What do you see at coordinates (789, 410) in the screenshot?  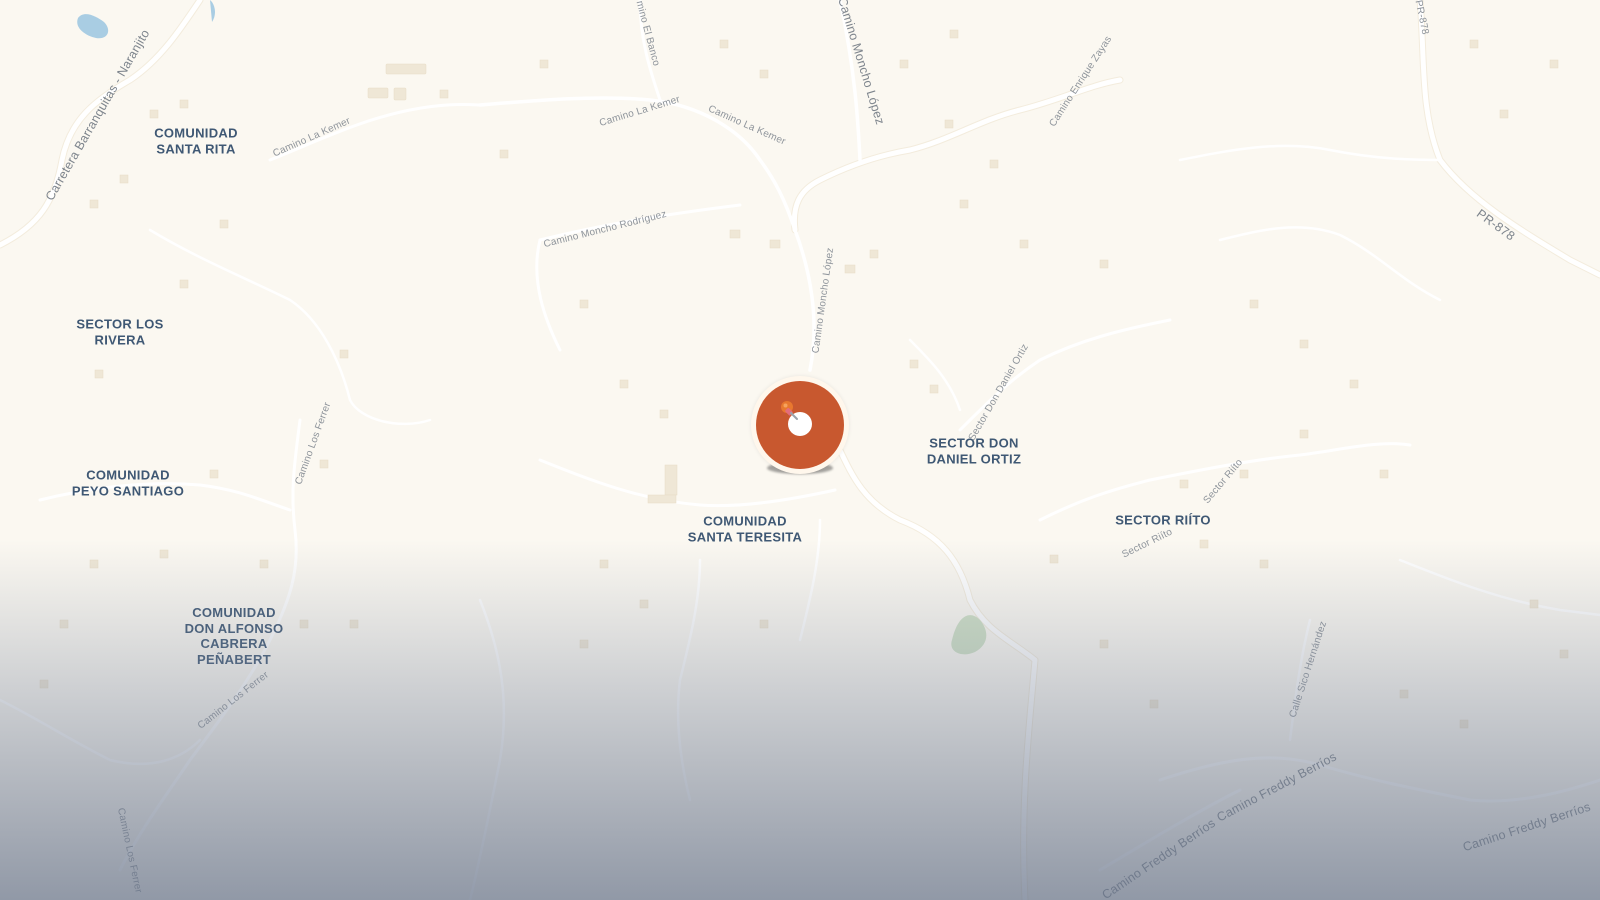 I see `pushpin-icon` at bounding box center [789, 410].